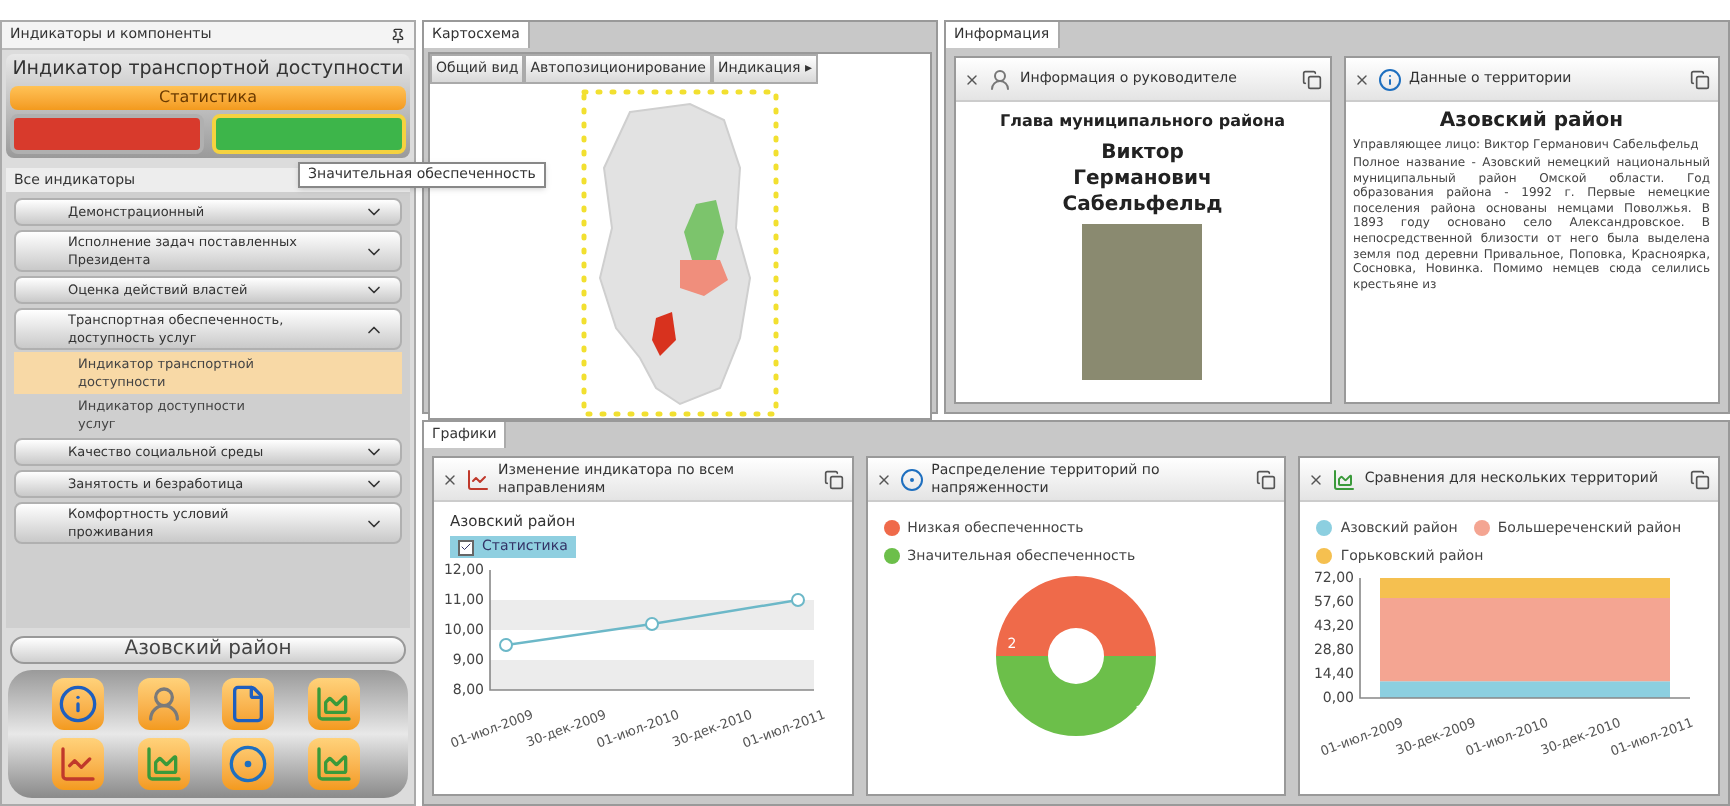 This screenshot has width=1730, height=806. I want to click on territory-heading: Азовский район, so click(1531, 122).